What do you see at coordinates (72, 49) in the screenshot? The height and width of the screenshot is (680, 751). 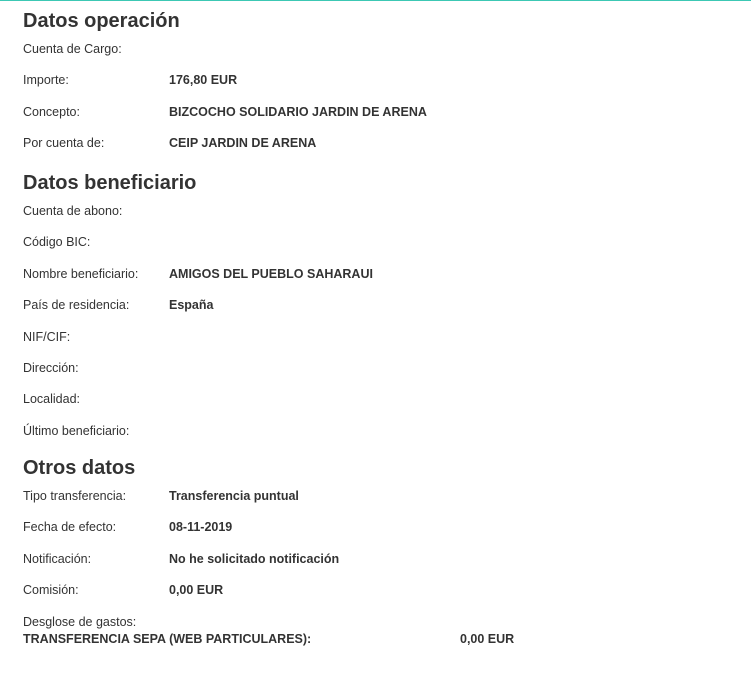 I see `field-label: Cuenta de Cargo:` at bounding box center [72, 49].